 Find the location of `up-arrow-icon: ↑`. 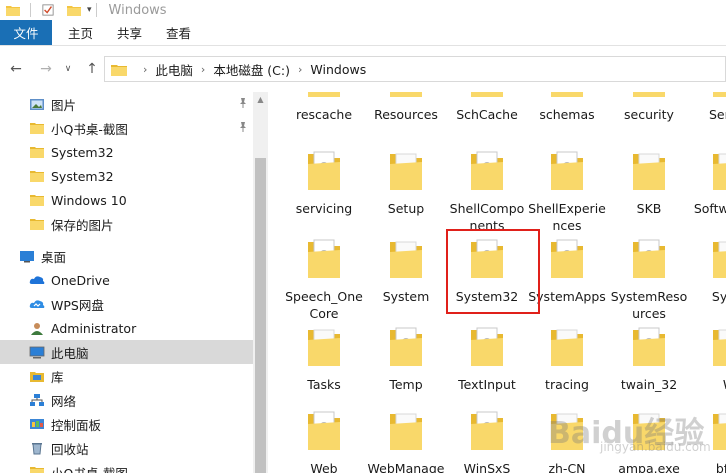

up-arrow-icon: ↑ is located at coordinates (92, 69).